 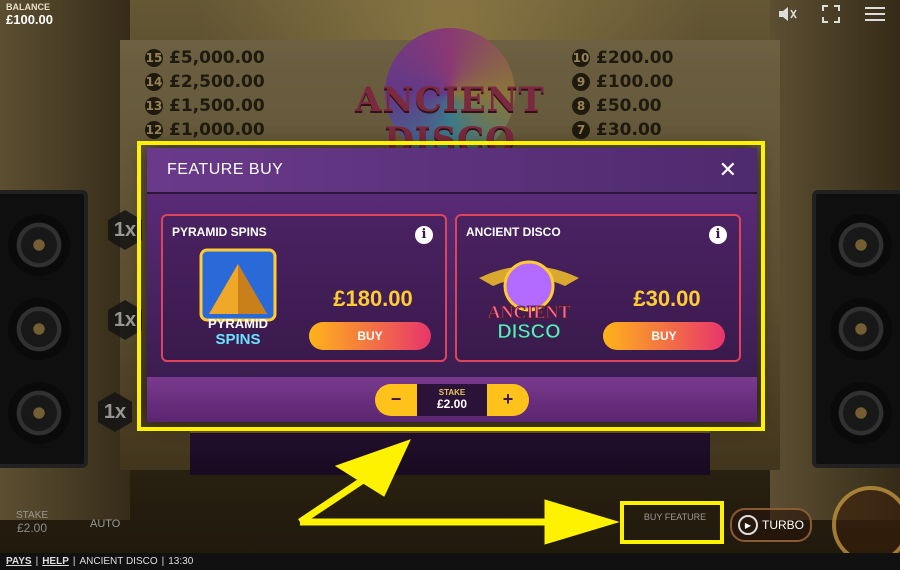 I want to click on footer-clock: 13:30, so click(x=181, y=561).